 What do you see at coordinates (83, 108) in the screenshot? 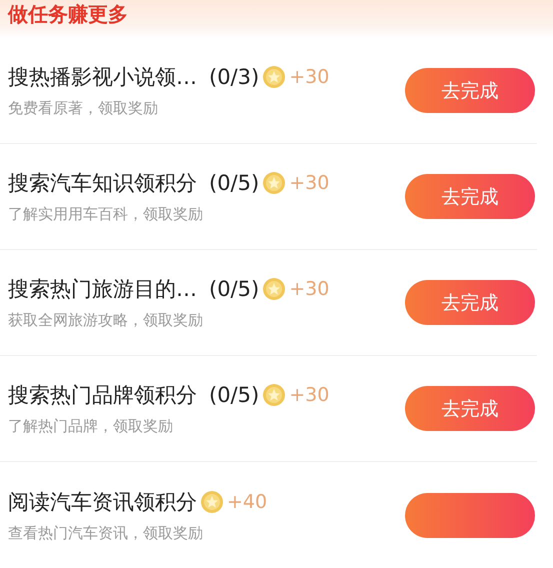
I see `task-description: 免费看原著，领取奖励` at bounding box center [83, 108].